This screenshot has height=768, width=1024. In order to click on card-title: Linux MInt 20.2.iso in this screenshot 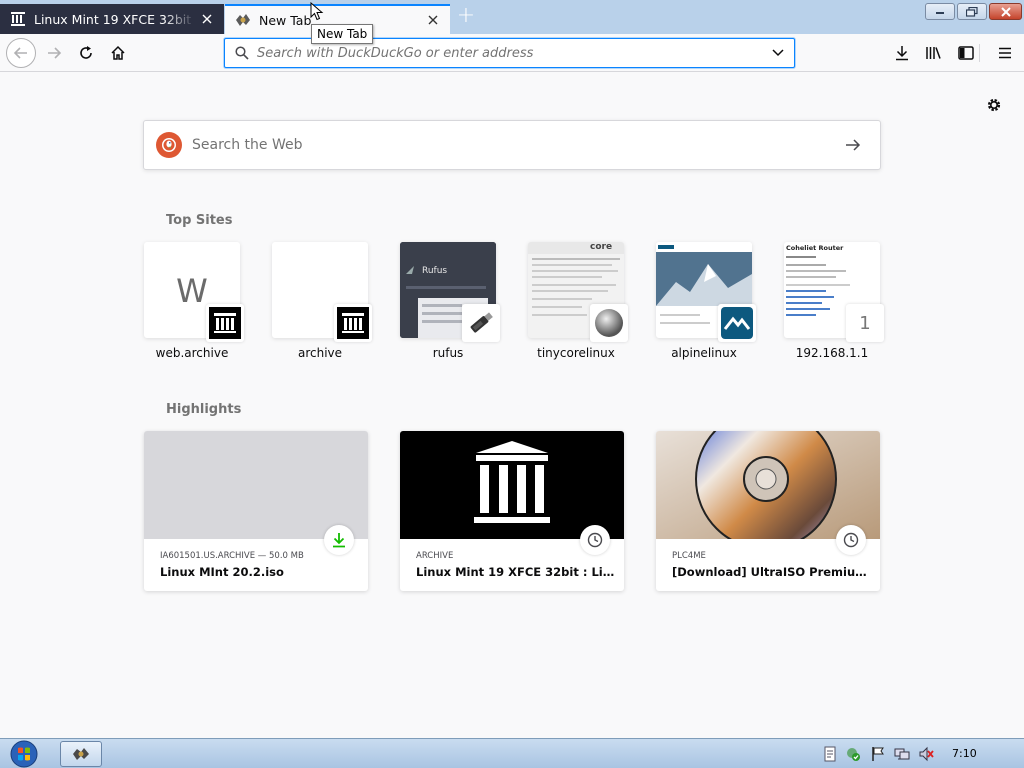, I will do `click(222, 572)`.